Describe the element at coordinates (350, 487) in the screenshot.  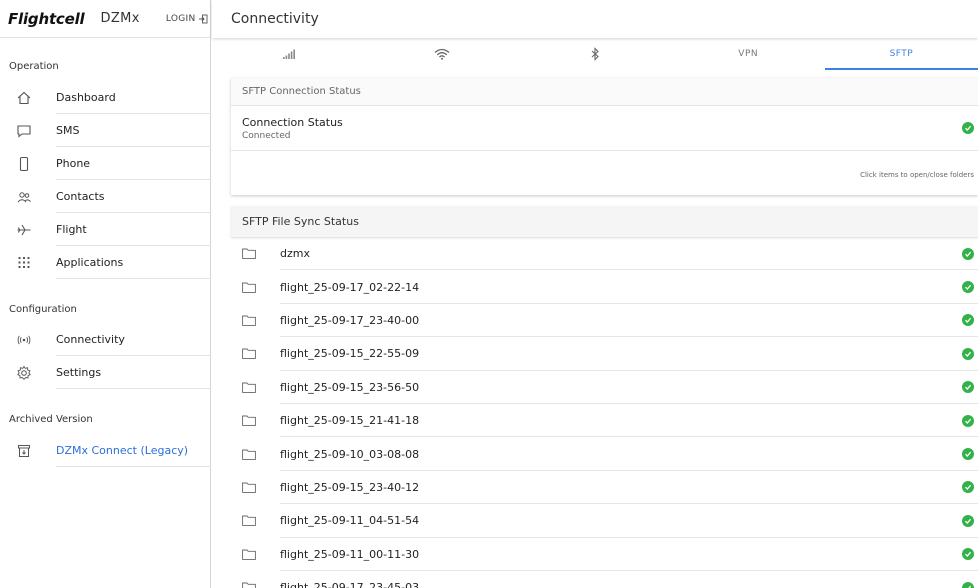
I see `folder-name: flight_25-09-15_23-40-12` at that location.